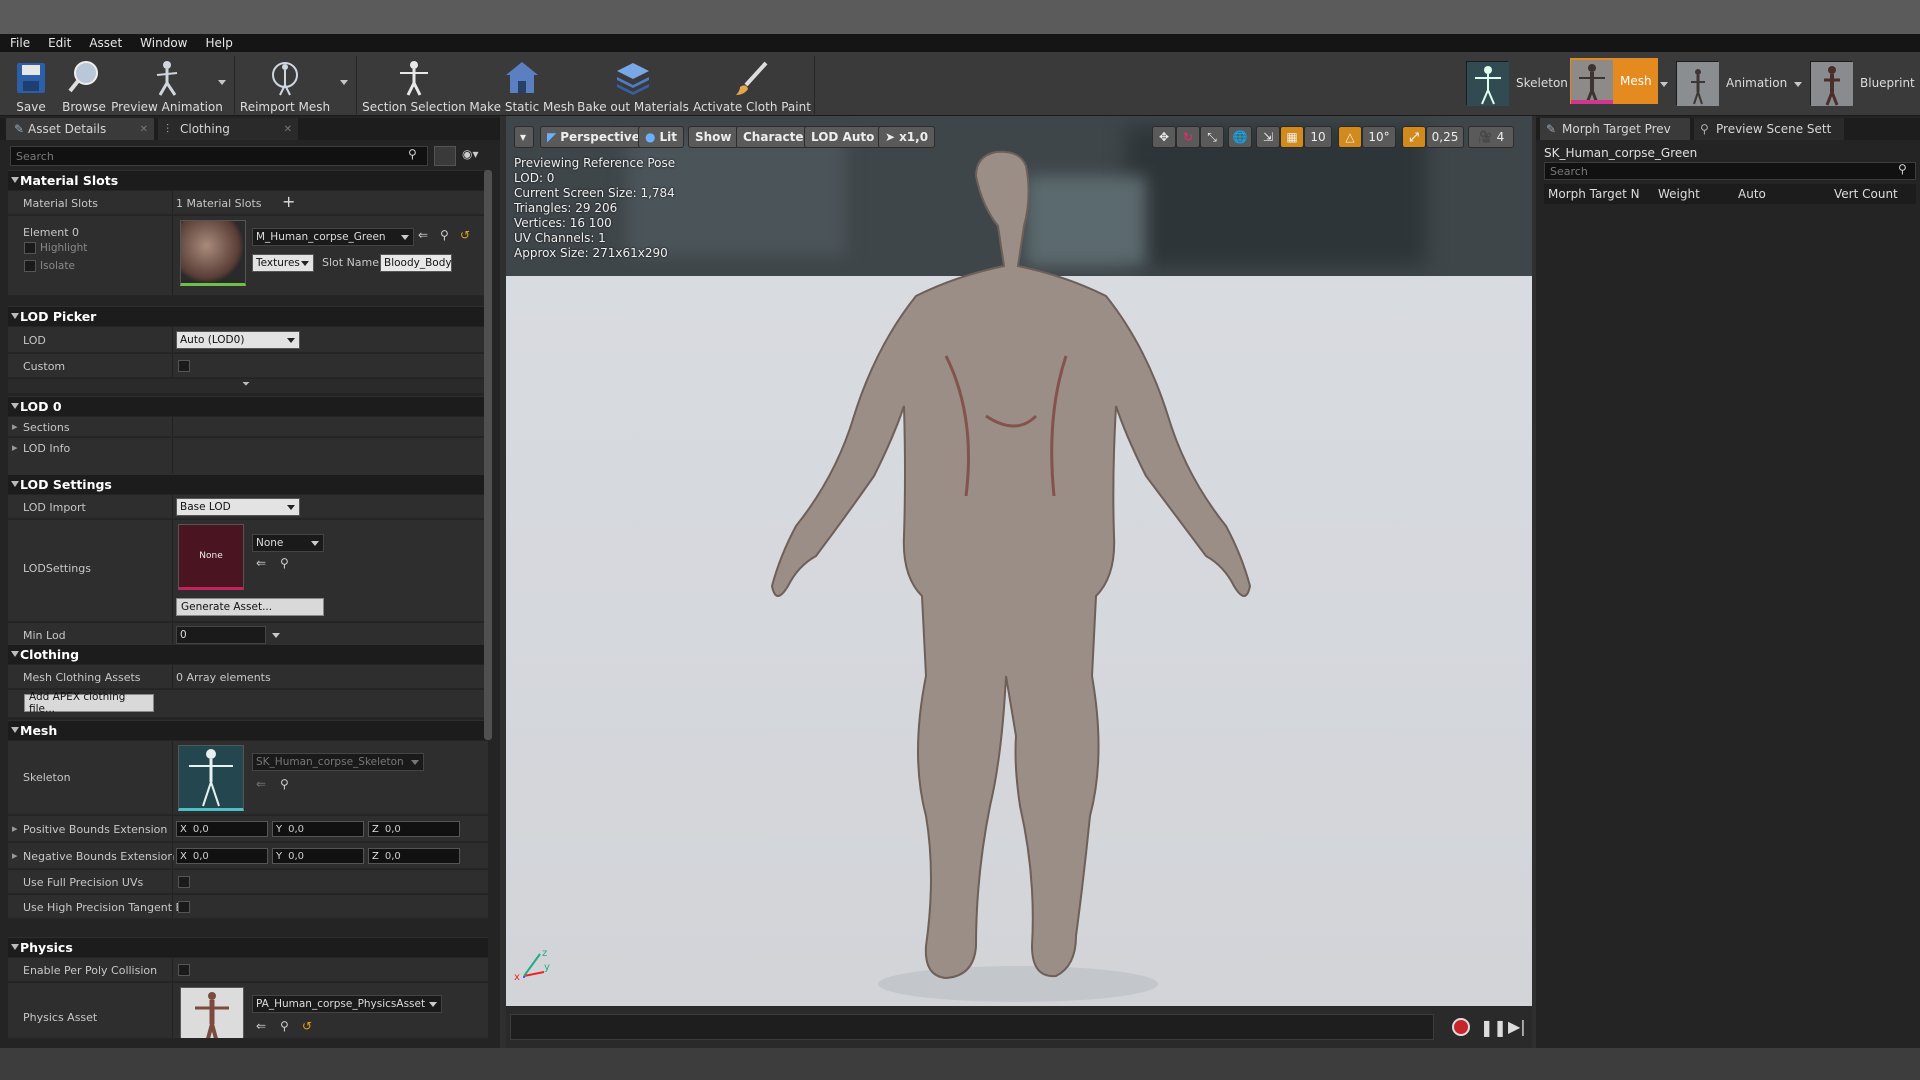  What do you see at coordinates (248, 427) in the screenshot?
I see `sections-row: ▸ Sections` at bounding box center [248, 427].